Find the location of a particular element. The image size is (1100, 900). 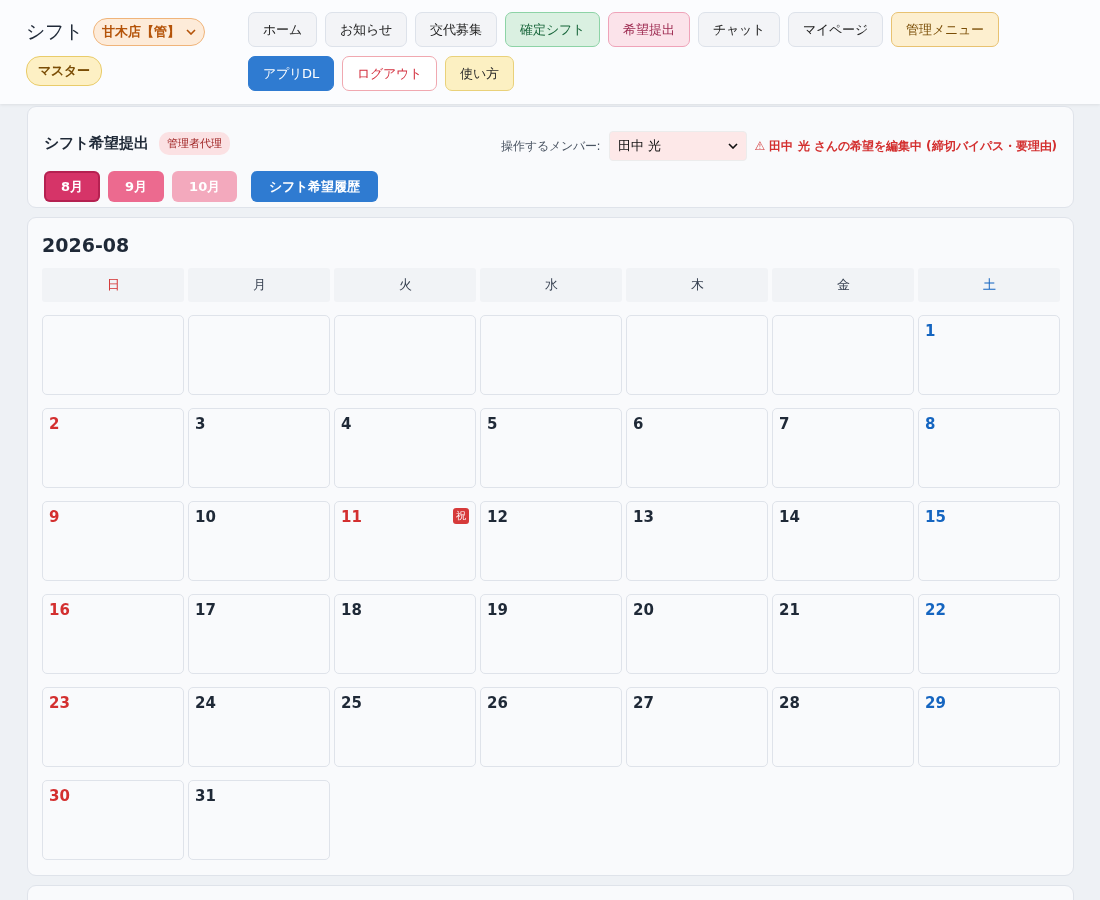

day-cell: 7 is located at coordinates (843, 448).